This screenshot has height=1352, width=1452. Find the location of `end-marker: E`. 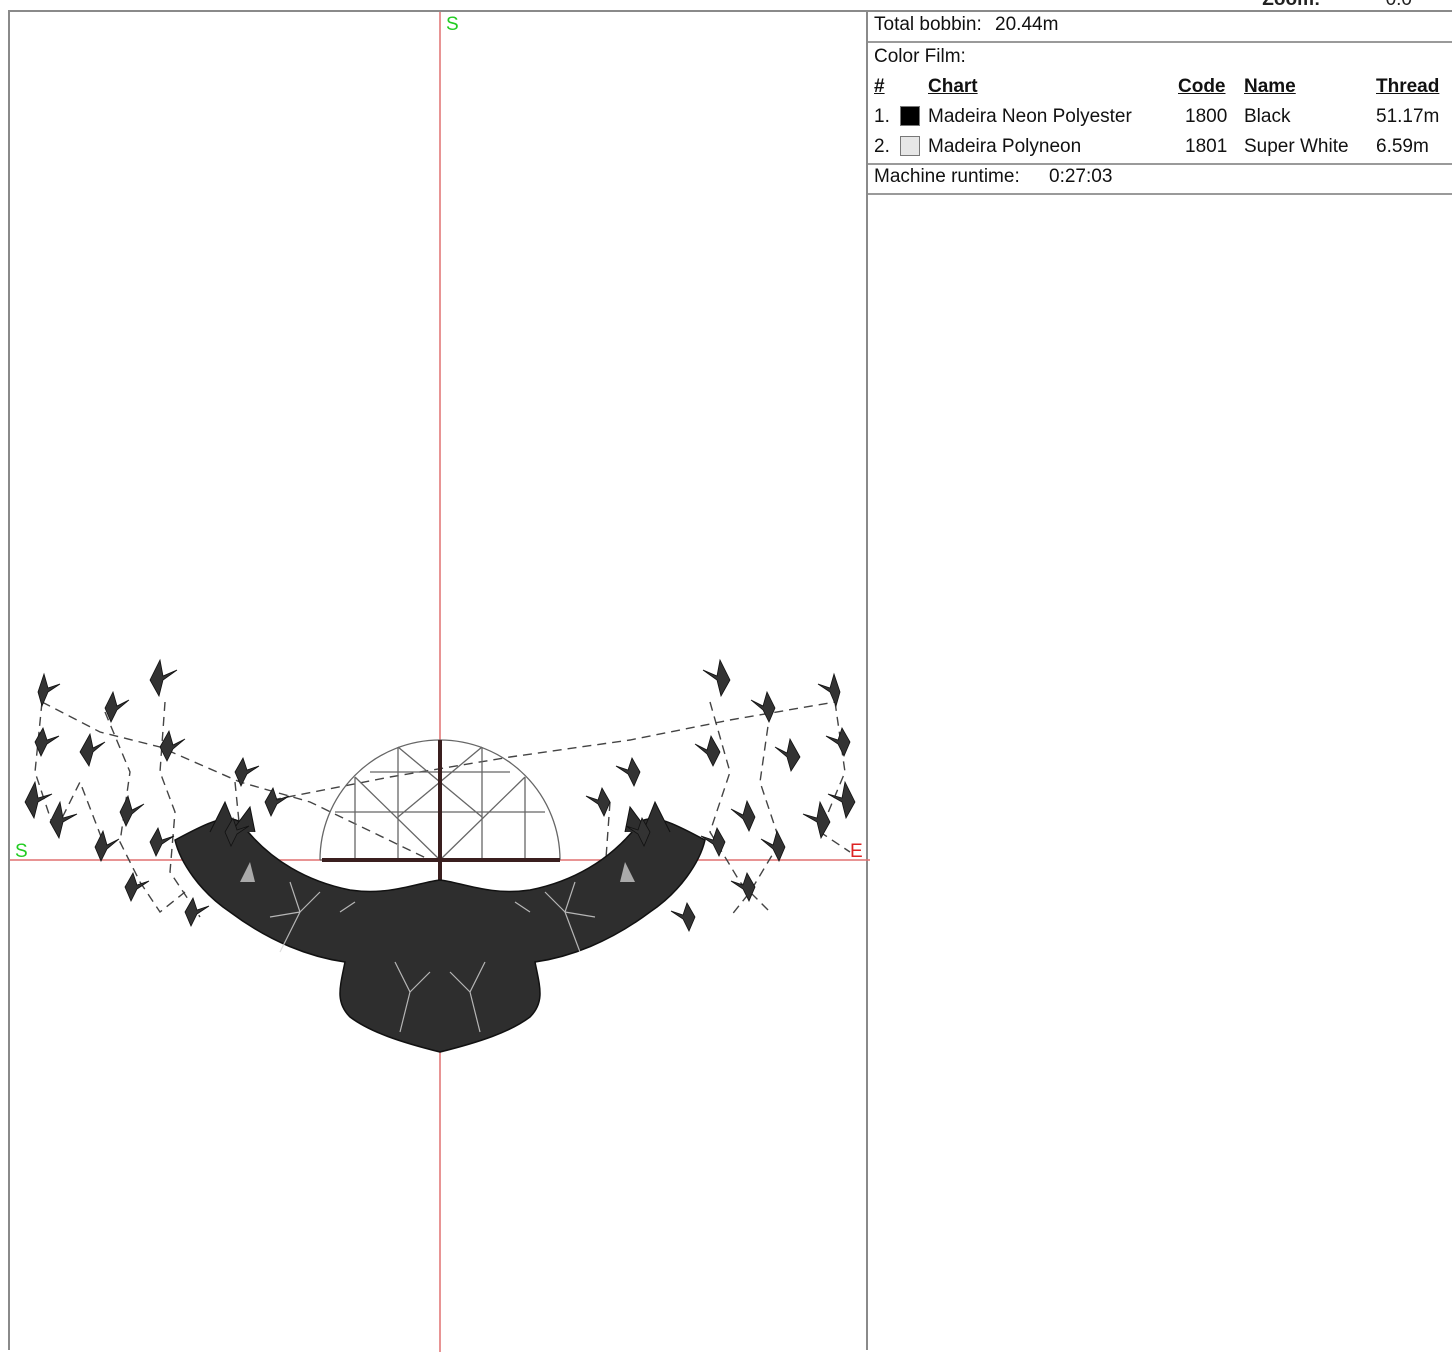

end-marker: E is located at coordinates (856, 851).